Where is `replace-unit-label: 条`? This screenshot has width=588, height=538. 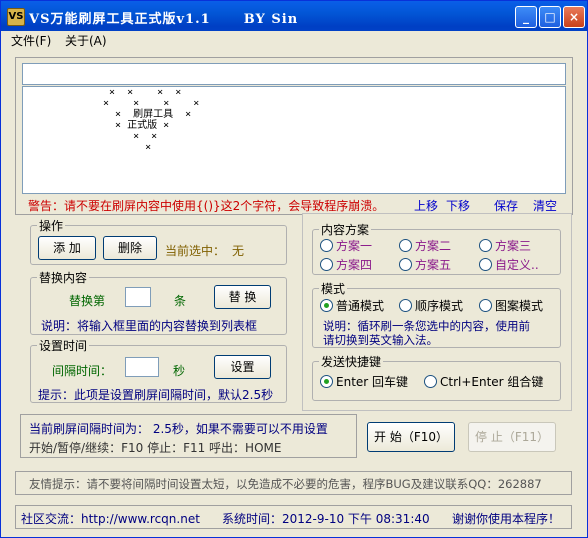
replace-unit-label: 条 is located at coordinates (180, 301).